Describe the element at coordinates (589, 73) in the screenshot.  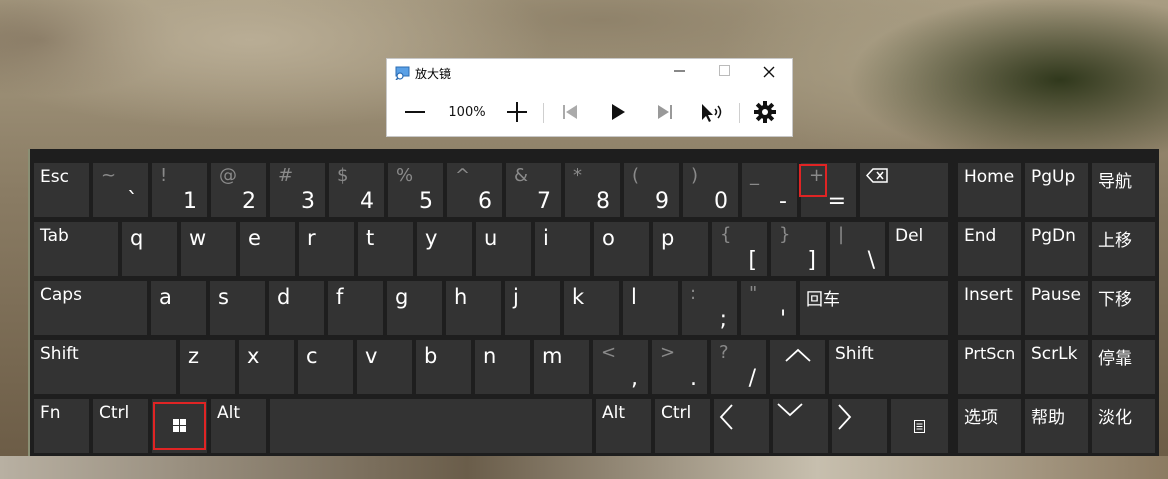
I see `title-bar: 放大镜` at that location.